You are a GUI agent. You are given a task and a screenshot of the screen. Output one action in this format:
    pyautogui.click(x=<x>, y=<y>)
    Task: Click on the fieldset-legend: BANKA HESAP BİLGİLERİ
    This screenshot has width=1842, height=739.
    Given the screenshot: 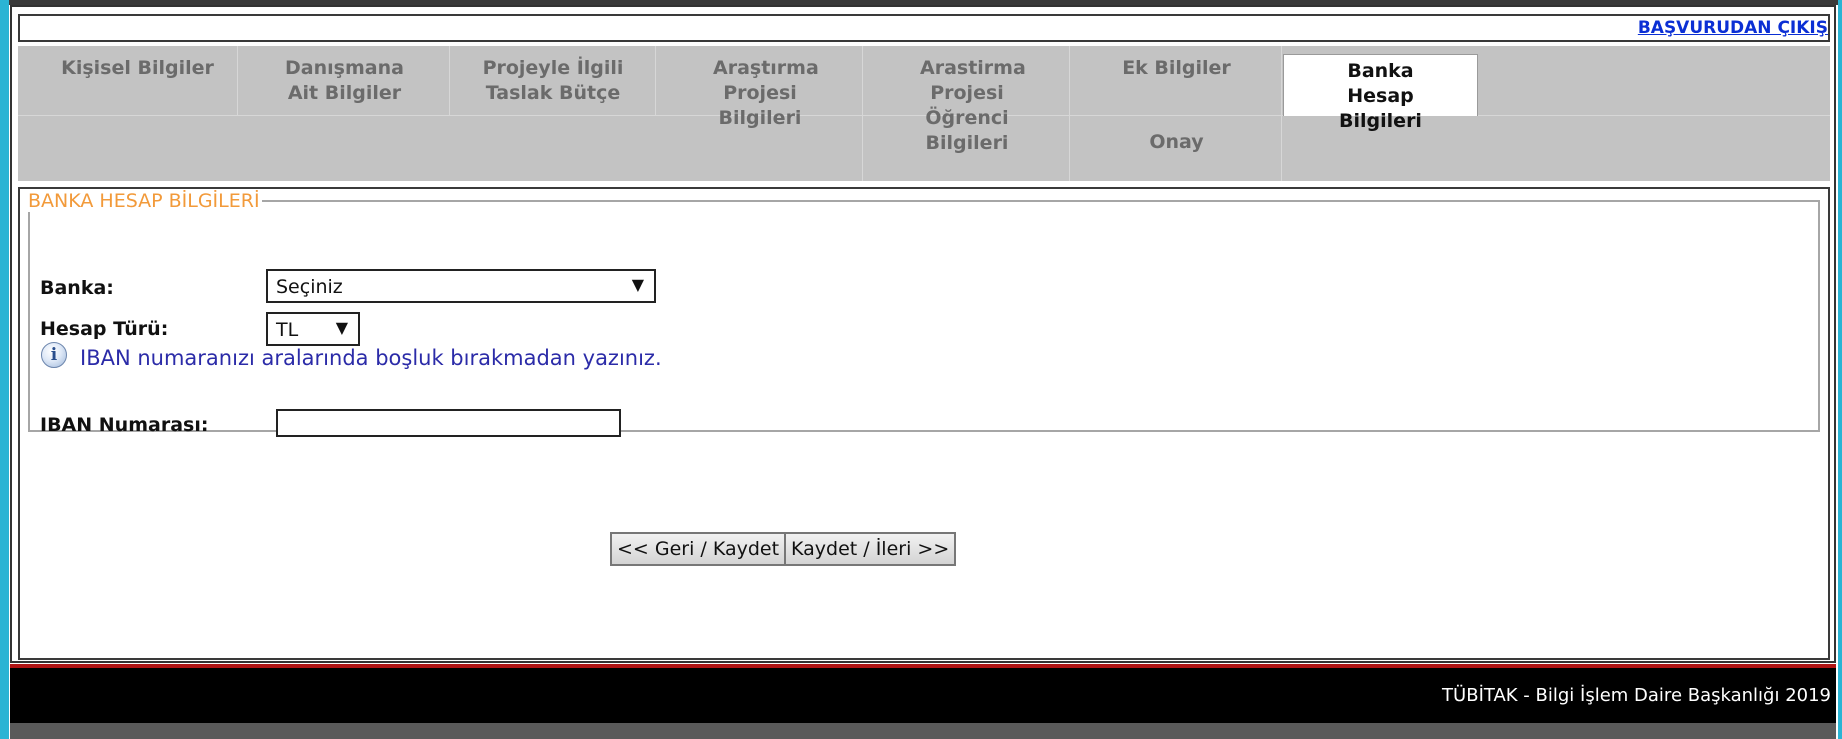 What is the action you would take?
    pyautogui.click(x=144, y=201)
    